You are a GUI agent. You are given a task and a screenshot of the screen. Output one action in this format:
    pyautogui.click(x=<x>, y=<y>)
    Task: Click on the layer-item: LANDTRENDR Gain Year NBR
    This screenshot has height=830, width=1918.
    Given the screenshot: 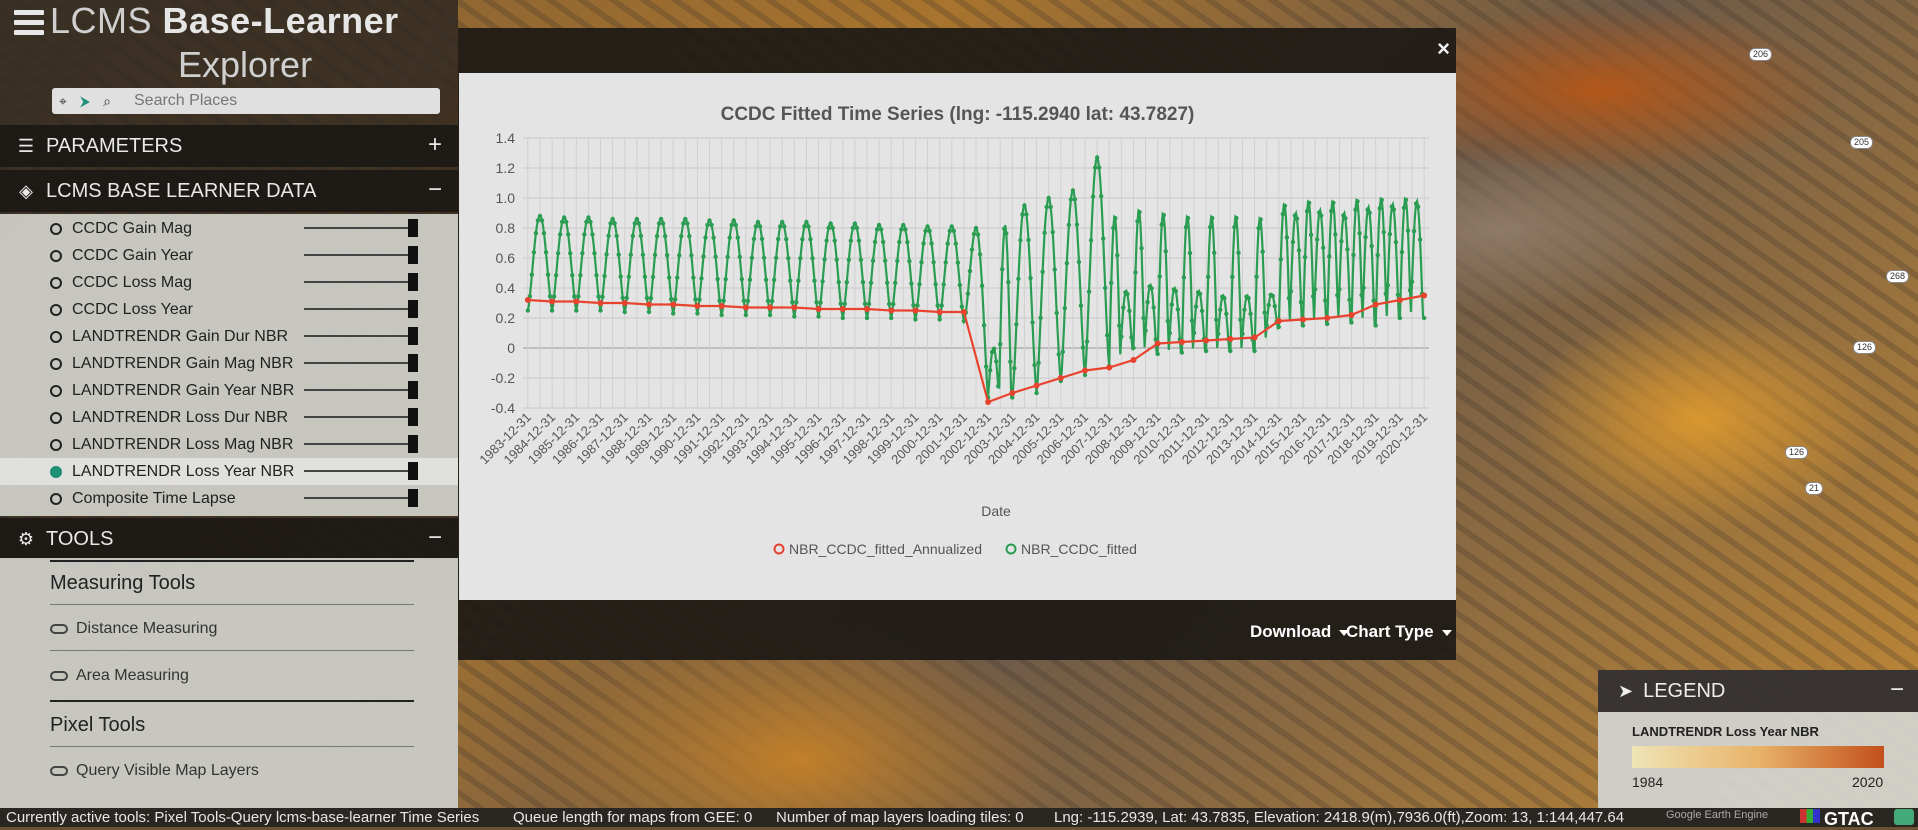 What is the action you would take?
    pyautogui.click(x=229, y=390)
    